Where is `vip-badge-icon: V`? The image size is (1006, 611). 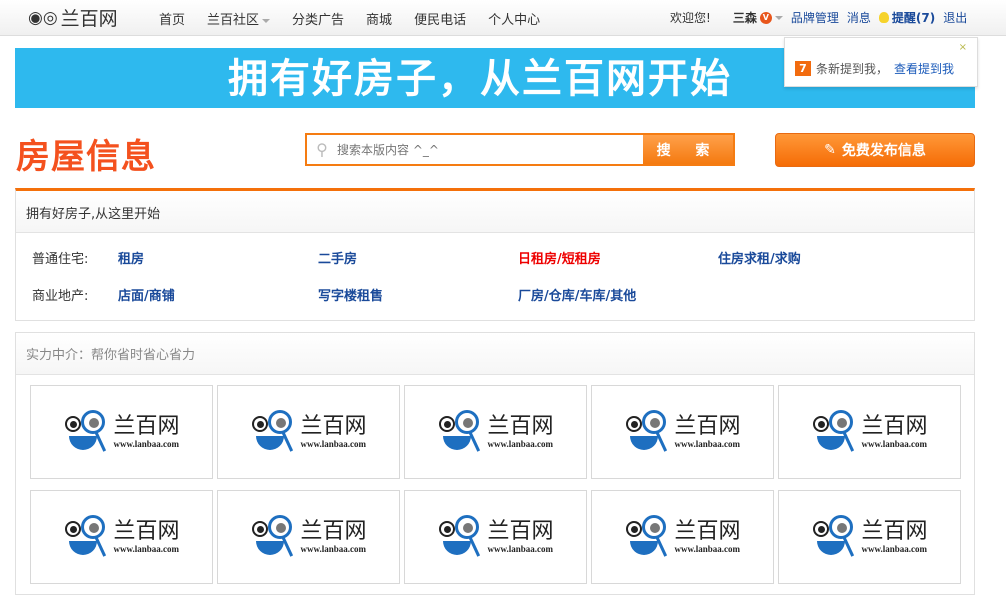
vip-badge-icon: V is located at coordinates (765, 17).